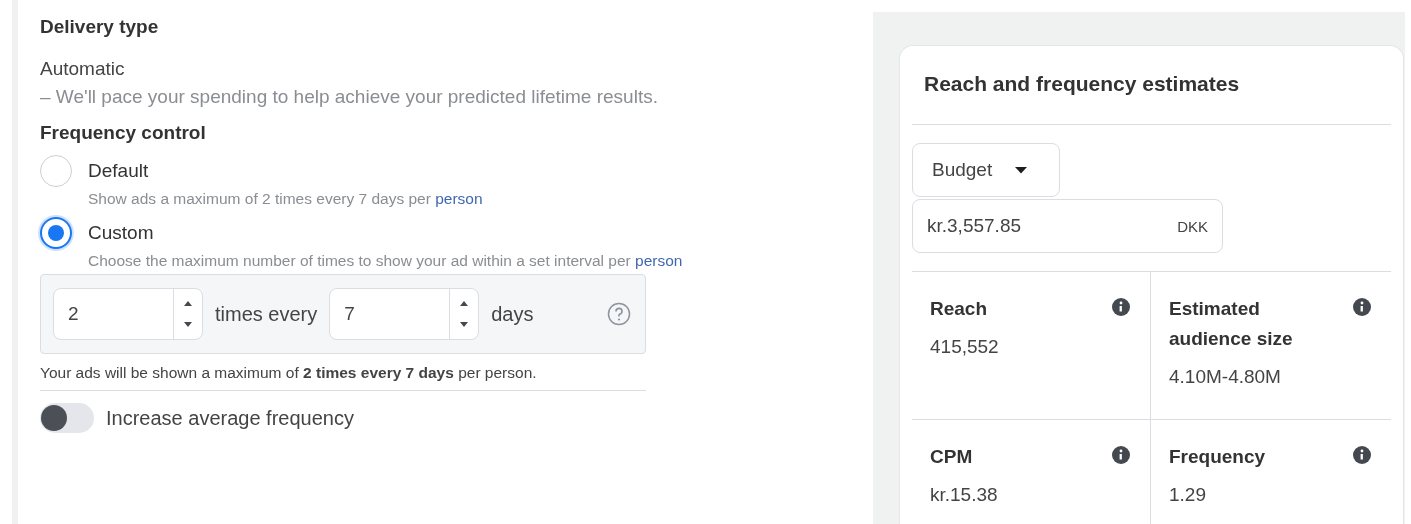 The width and height of the screenshot is (1411, 524). What do you see at coordinates (1021, 170) in the screenshot?
I see `caret-icon` at bounding box center [1021, 170].